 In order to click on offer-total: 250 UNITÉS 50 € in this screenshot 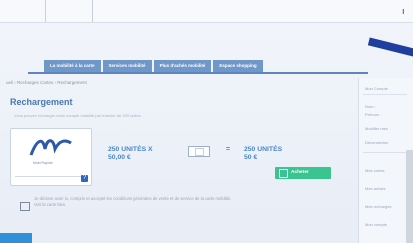, I will do `click(263, 154)`.